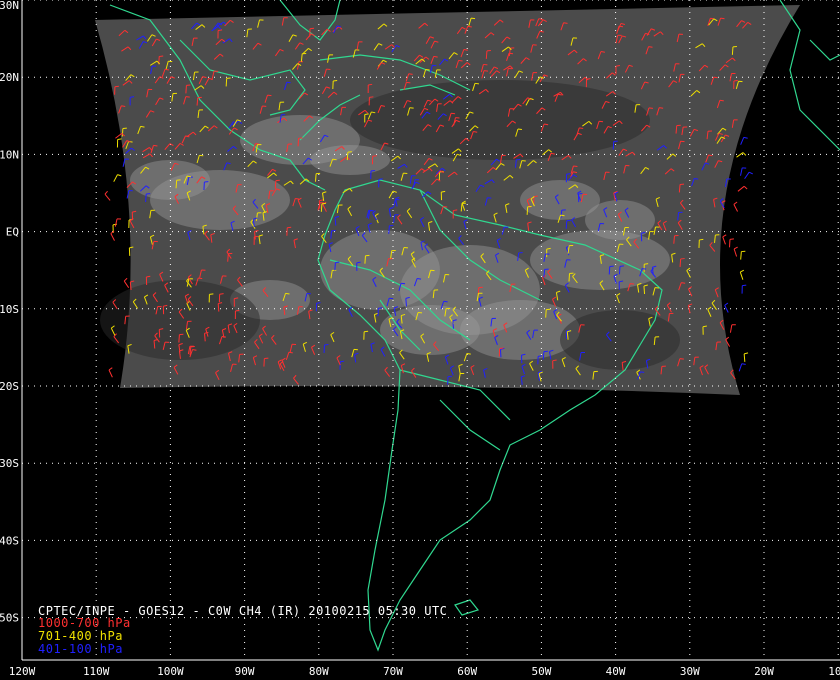  Describe the element at coordinates (9, 618) in the screenshot. I see `lat-tick-label: 50S` at that location.